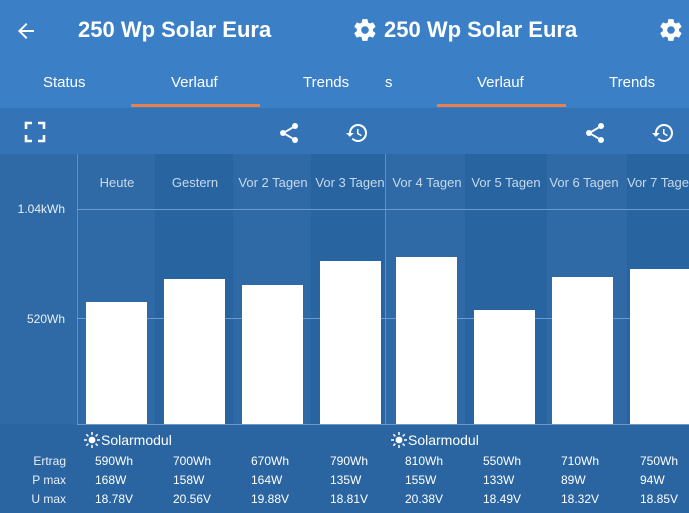 This screenshot has width=689, height=513. I want to click on arrow-left-icon, so click(26, 33).